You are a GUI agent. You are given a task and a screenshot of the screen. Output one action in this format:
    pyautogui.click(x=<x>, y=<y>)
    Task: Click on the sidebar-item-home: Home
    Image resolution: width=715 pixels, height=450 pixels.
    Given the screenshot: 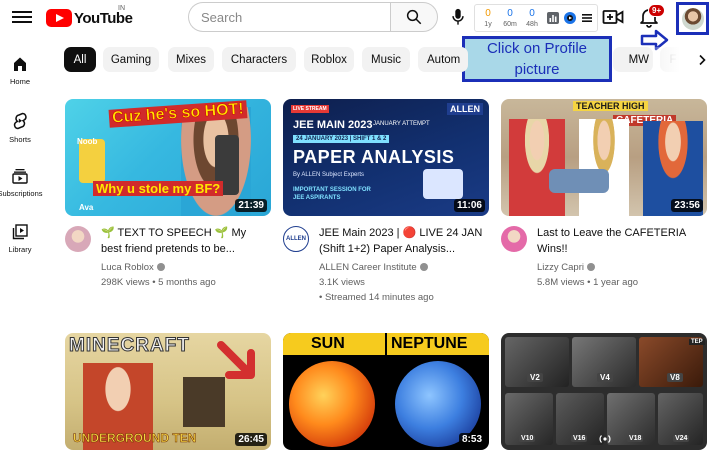 What is the action you would take?
    pyautogui.click(x=20, y=71)
    